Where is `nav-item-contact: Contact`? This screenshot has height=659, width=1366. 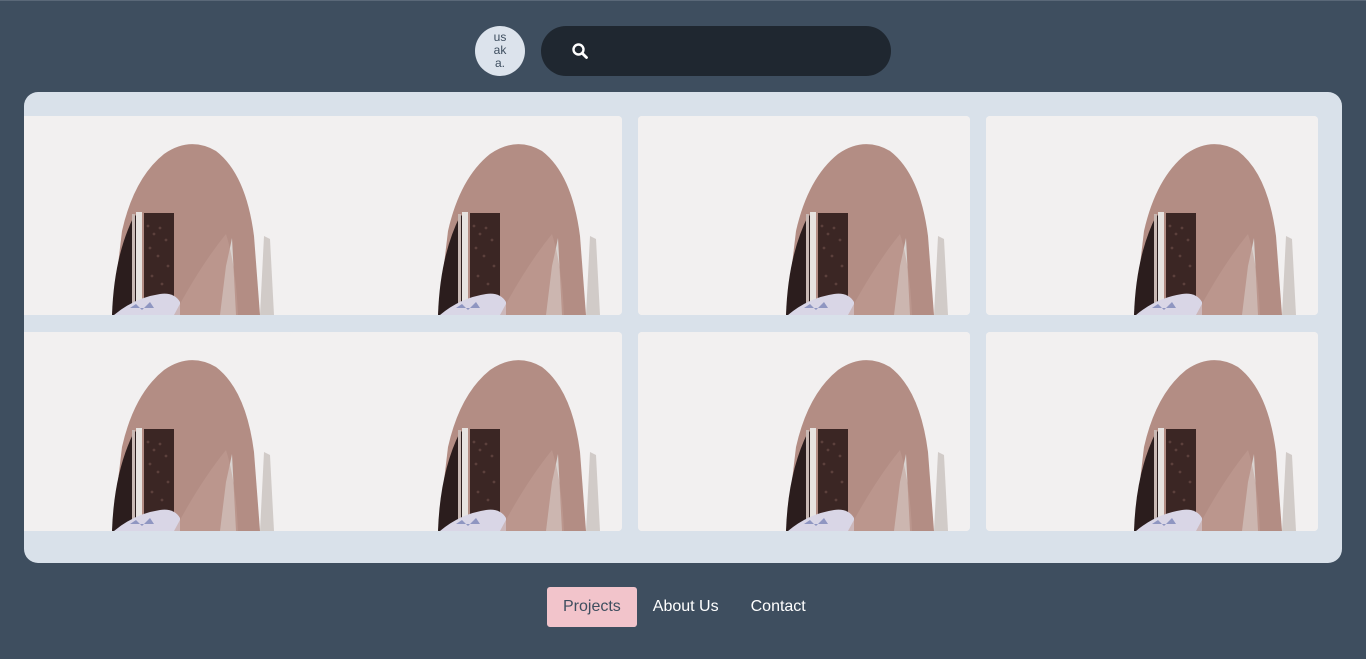
nav-item-contact: Contact is located at coordinates (778, 607).